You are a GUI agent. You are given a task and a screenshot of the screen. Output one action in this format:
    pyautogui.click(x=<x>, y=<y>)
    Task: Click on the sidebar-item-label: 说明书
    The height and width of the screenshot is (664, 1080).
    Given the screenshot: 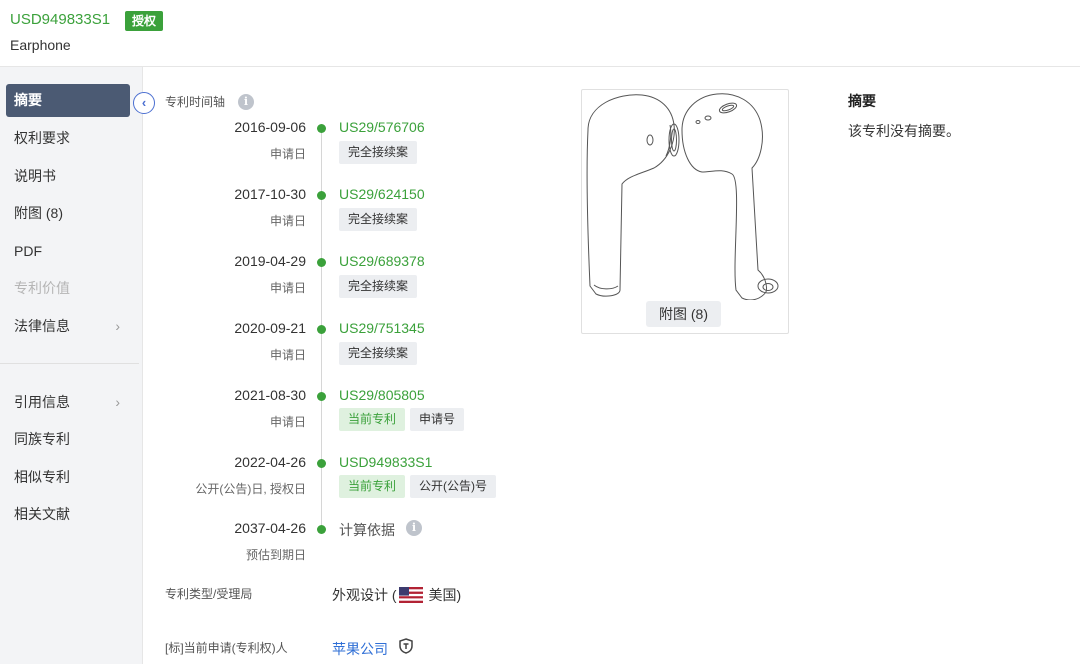 What is the action you would take?
    pyautogui.click(x=35, y=176)
    